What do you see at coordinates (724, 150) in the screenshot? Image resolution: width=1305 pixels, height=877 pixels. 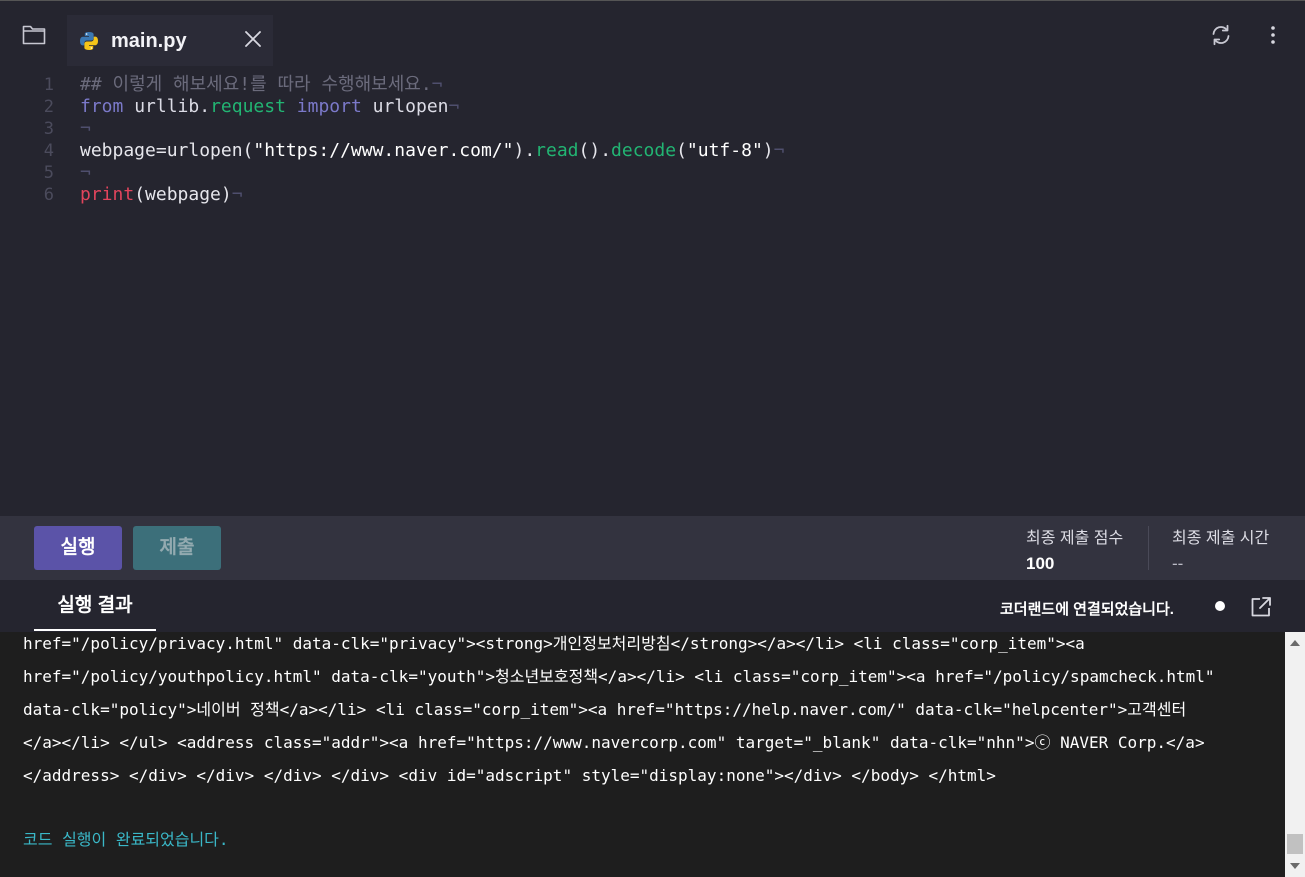 I see `code-token: "utf-8"` at bounding box center [724, 150].